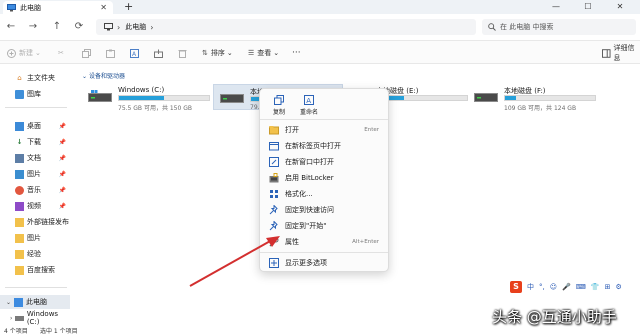  Describe the element at coordinates (19, 174) in the screenshot. I see `pictures-icon` at that location.